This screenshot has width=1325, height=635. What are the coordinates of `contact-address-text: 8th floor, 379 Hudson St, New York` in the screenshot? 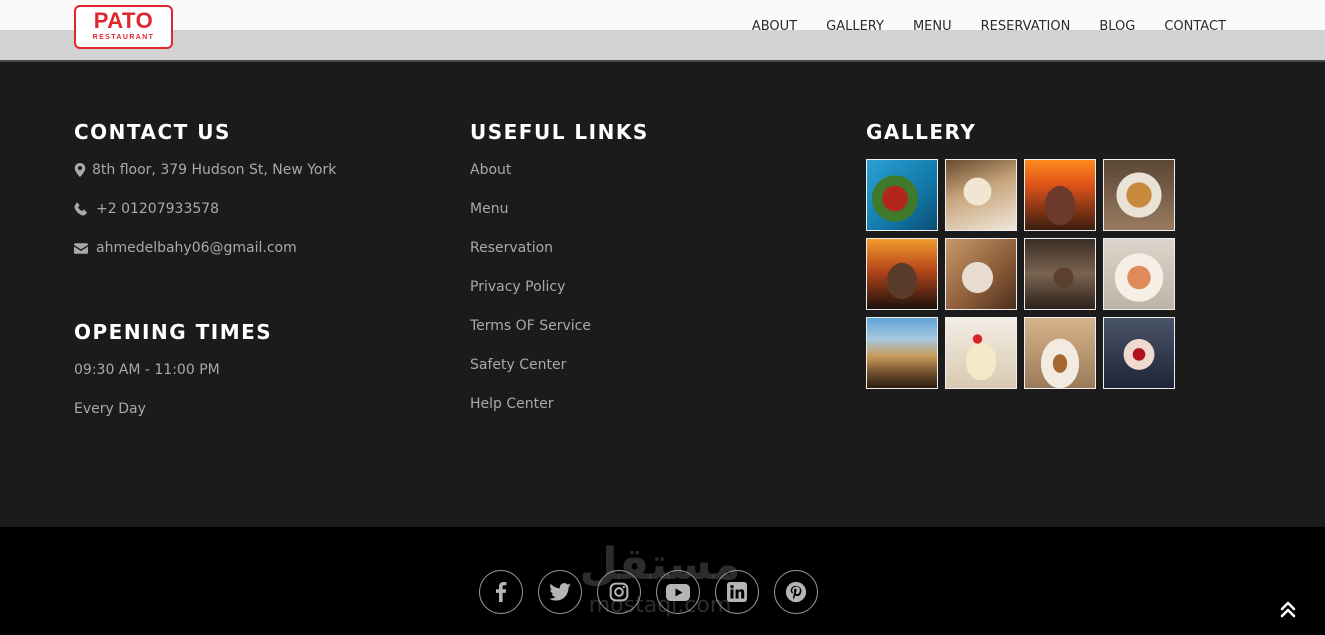 It's located at (214, 170).